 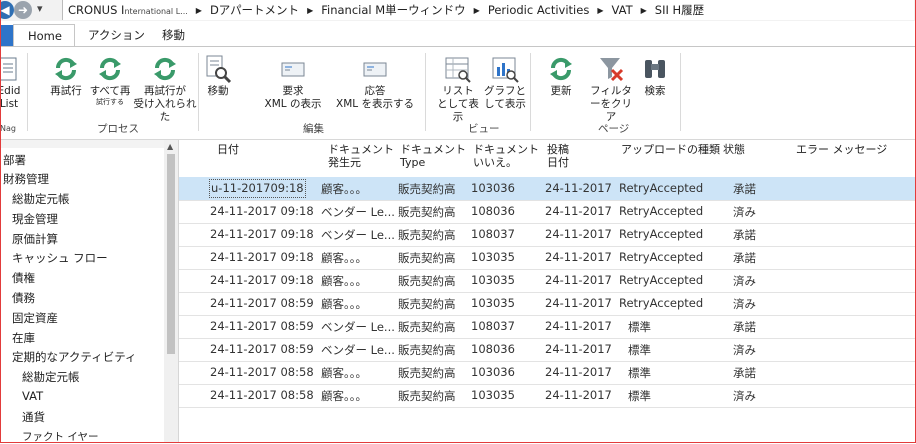 What do you see at coordinates (35, 219) in the screenshot?
I see `nav-item: 現金管理` at bounding box center [35, 219].